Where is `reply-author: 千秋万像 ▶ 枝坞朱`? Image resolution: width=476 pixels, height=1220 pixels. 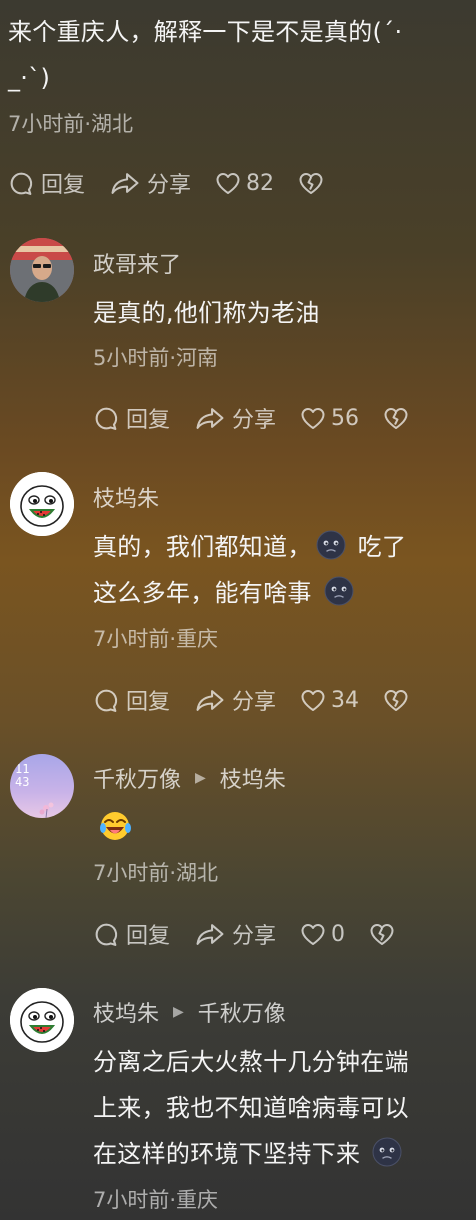
reply-author: 千秋万像 ▶ 枝坞朱 is located at coordinates (189, 778).